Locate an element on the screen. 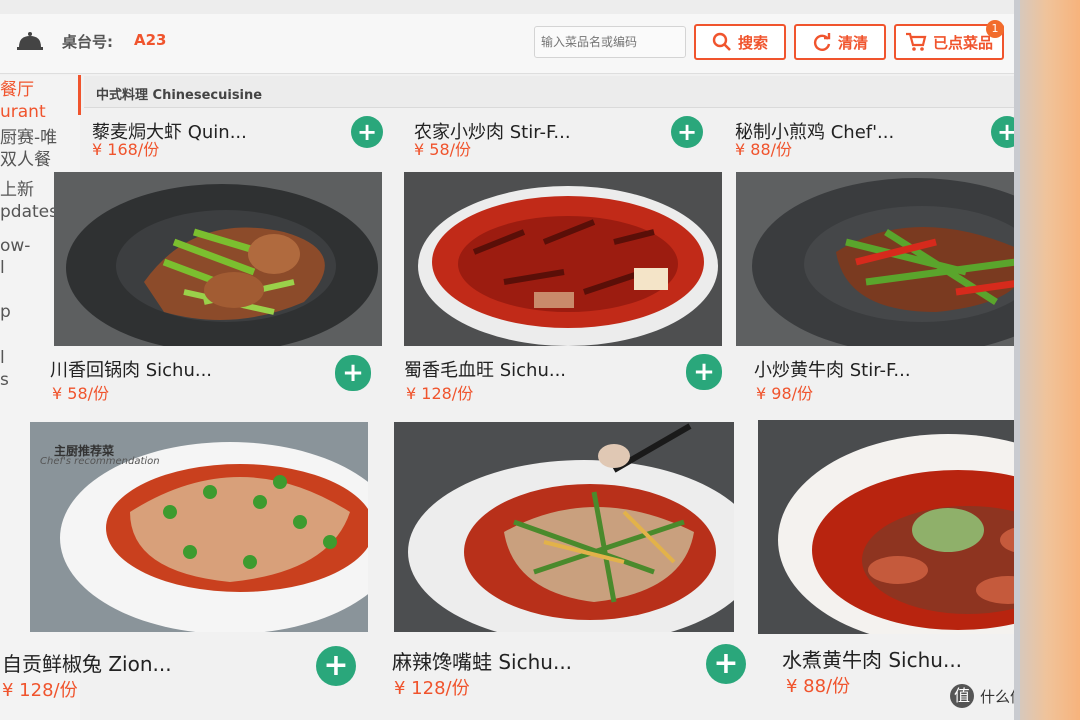 The height and width of the screenshot is (720, 1080). sidebar-item-label: 双人餐 is located at coordinates (25, 160).